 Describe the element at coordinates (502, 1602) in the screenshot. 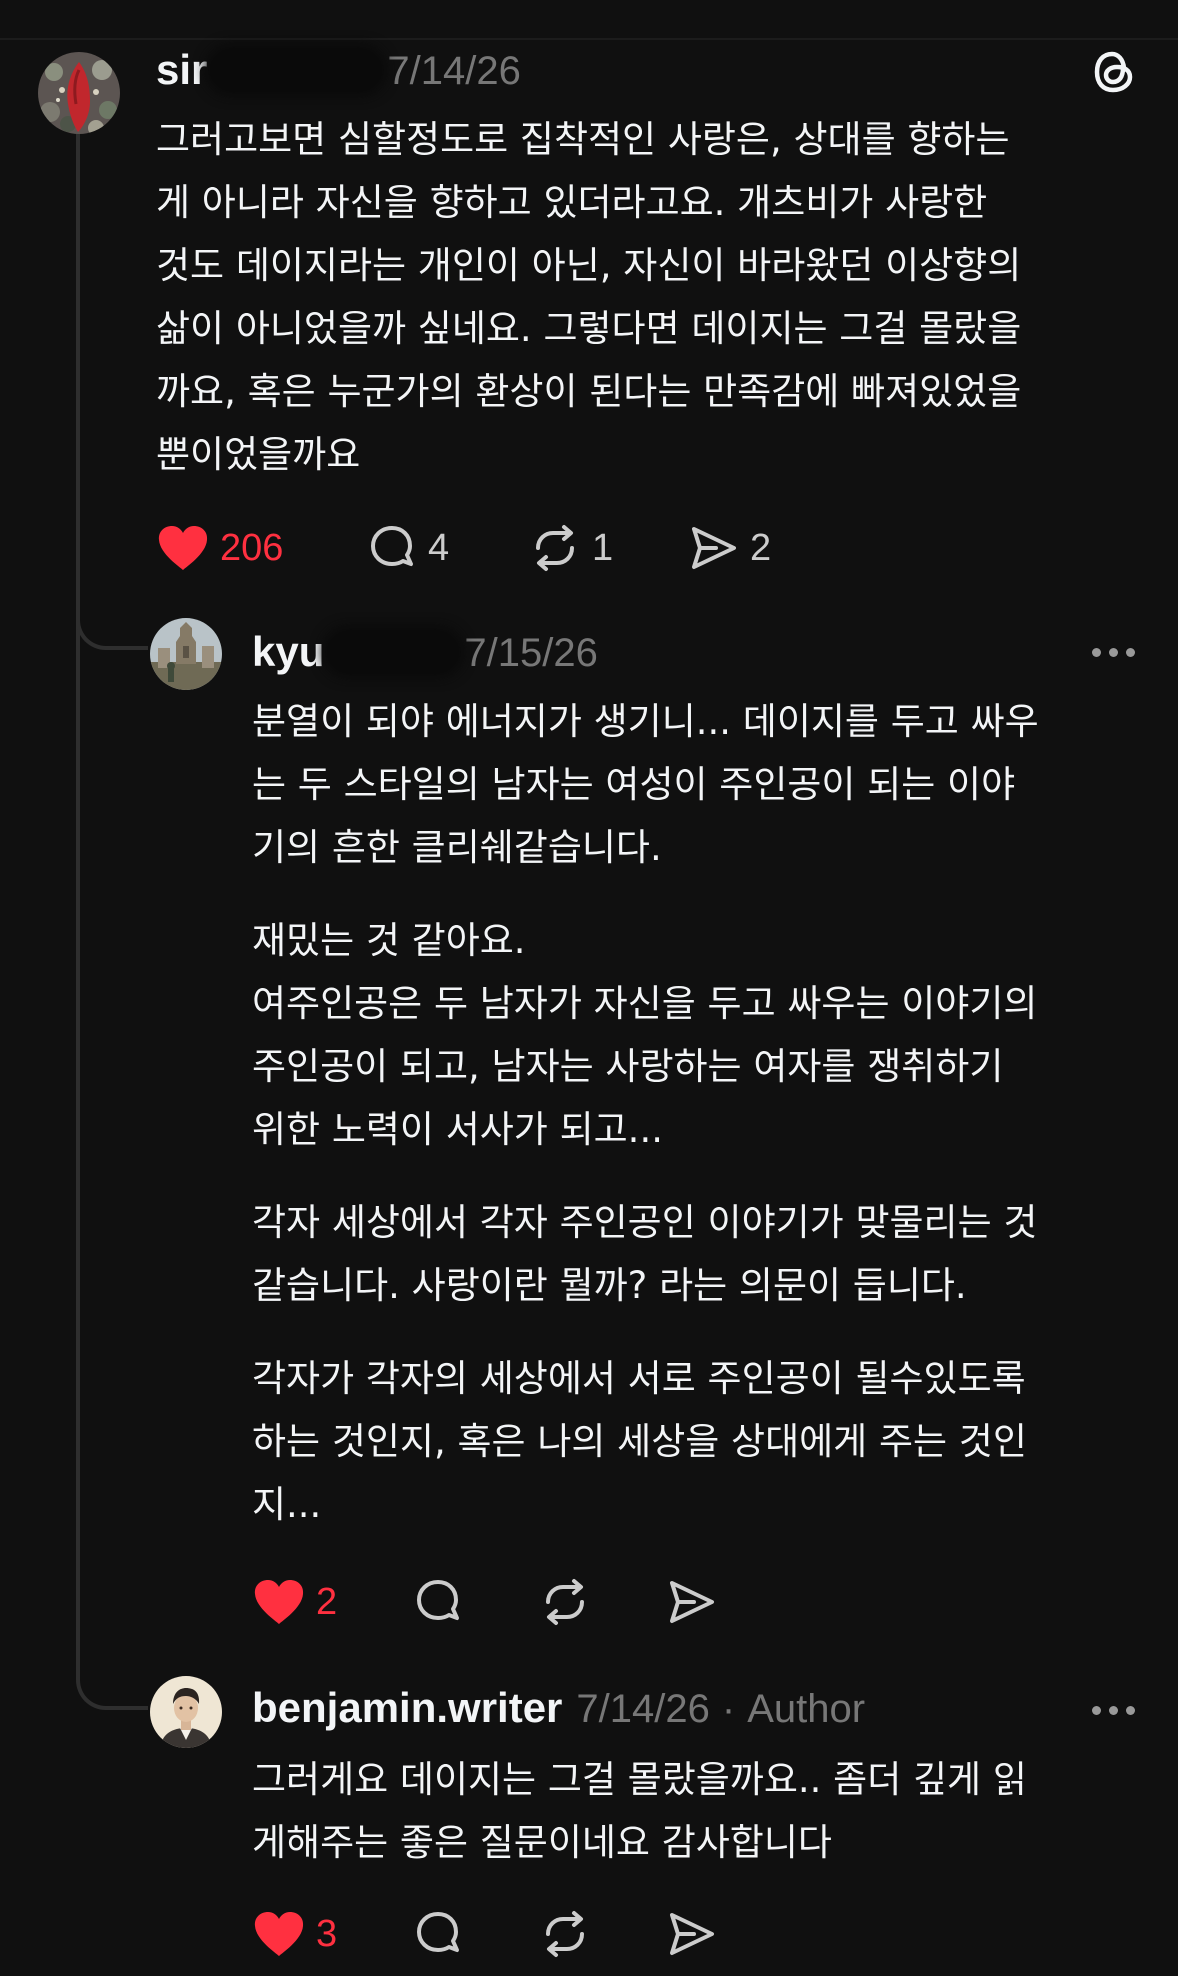

I see `post-actions: 2` at that location.